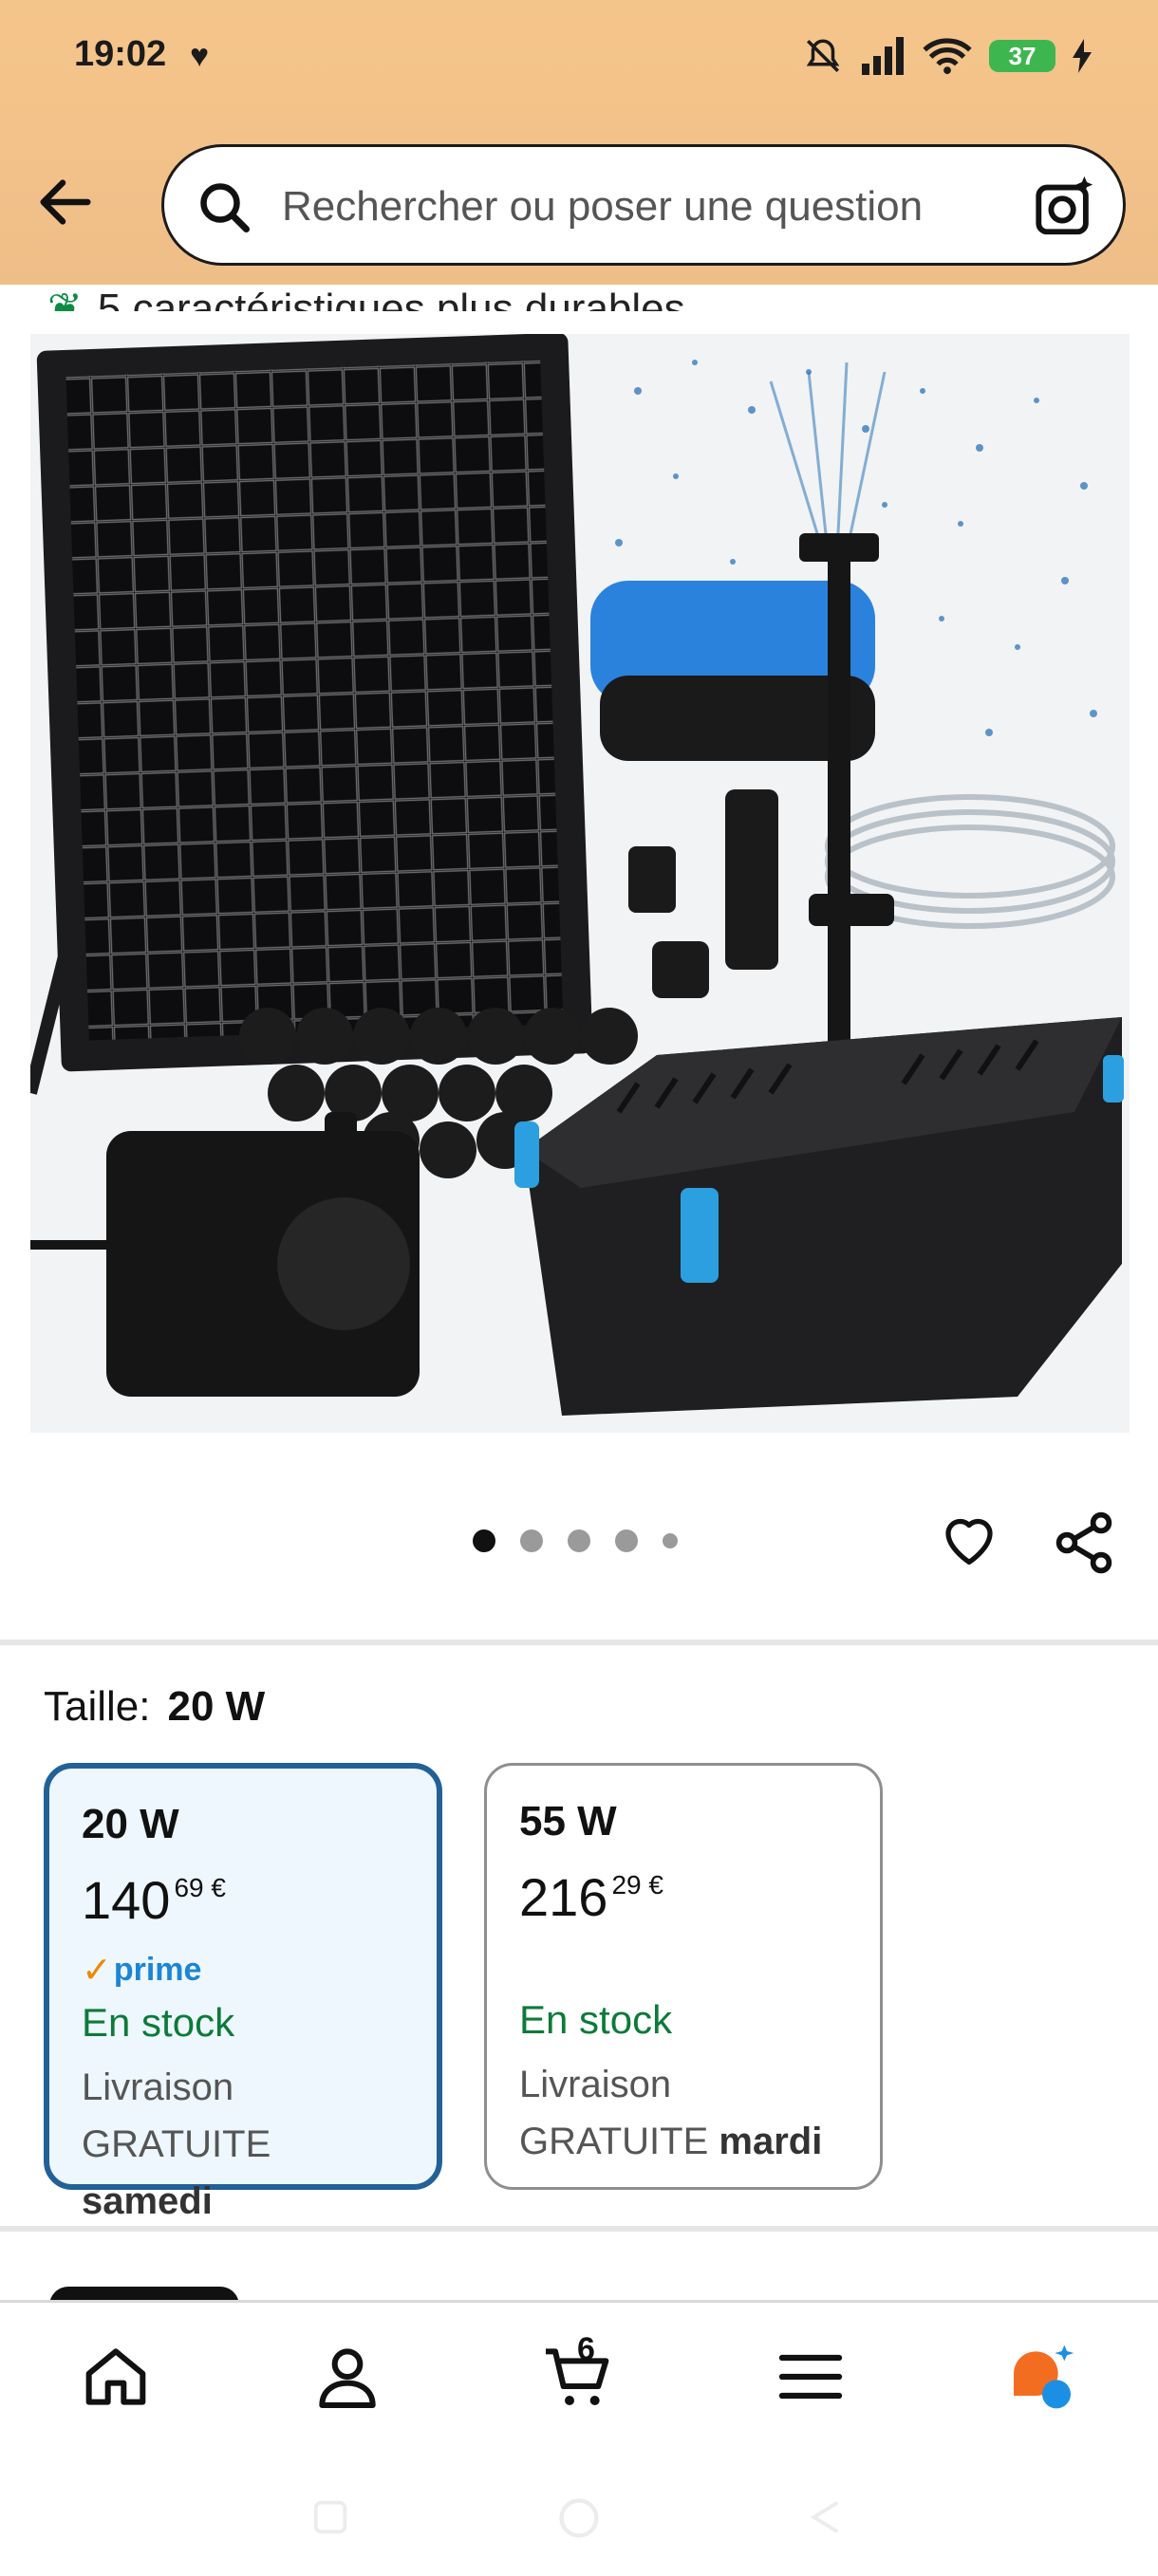 The image size is (1158, 2576). I want to click on search-icon, so click(225, 207).